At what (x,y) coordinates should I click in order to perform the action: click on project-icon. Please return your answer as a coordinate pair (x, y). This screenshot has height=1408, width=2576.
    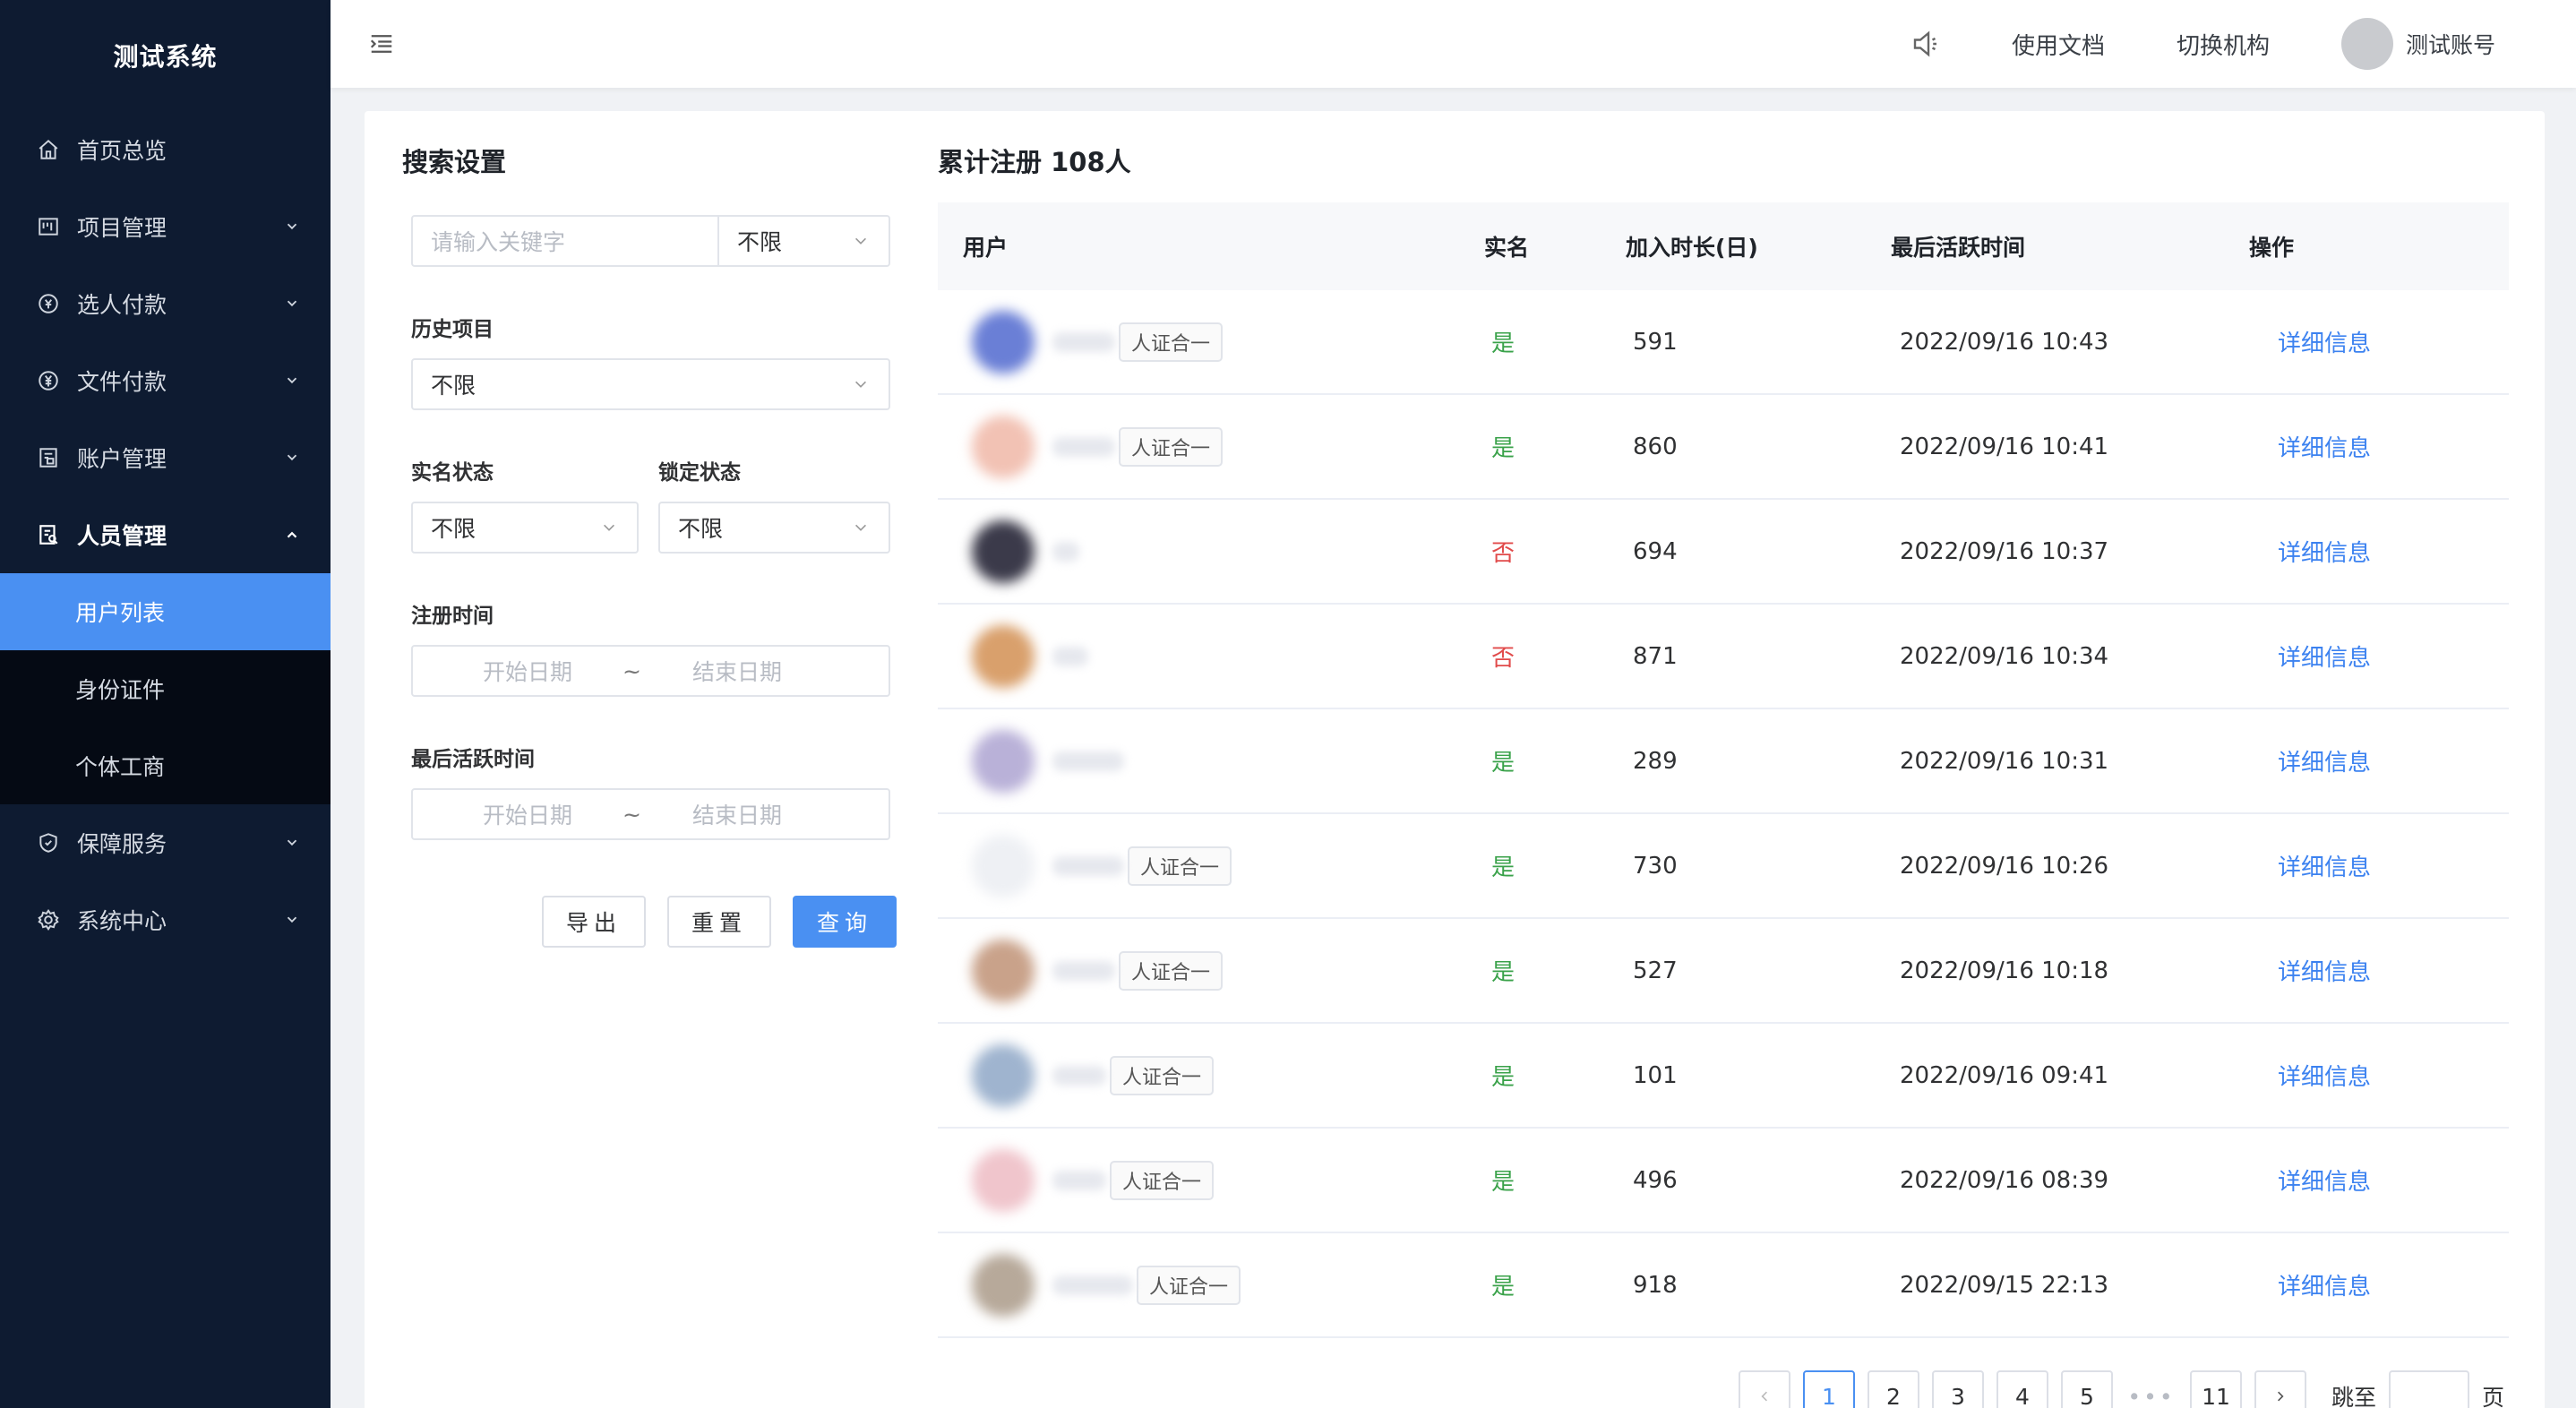
    Looking at the image, I should click on (48, 226).